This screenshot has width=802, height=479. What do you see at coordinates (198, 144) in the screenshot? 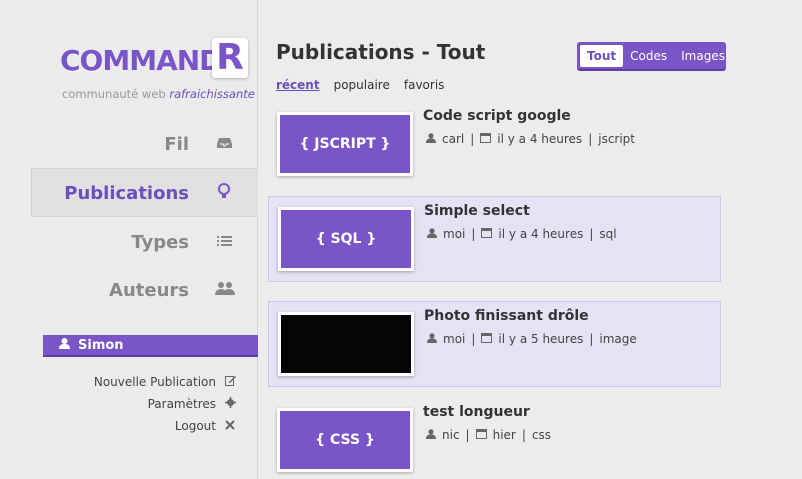
I see `nav-item-fil: Fil` at bounding box center [198, 144].